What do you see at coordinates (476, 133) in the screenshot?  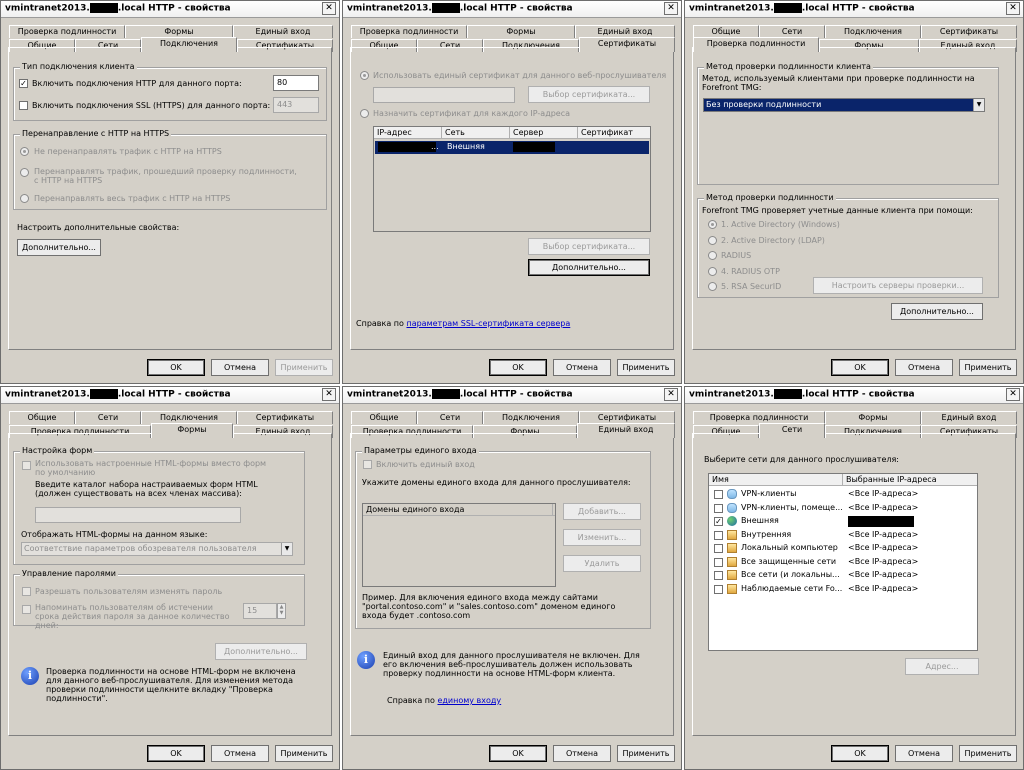 I see `col-network: Сеть` at bounding box center [476, 133].